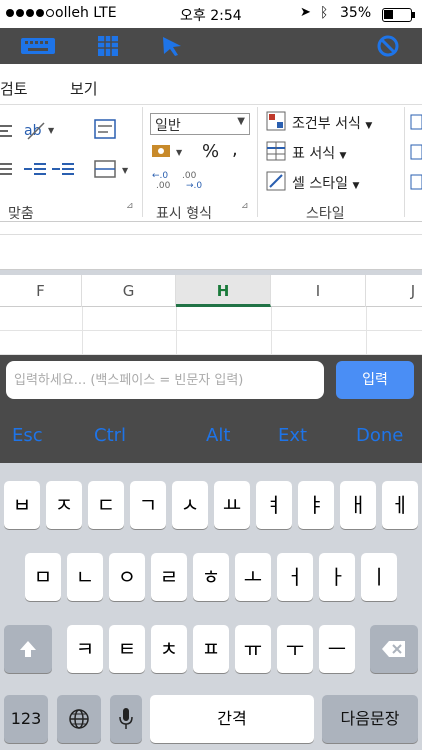 The width and height of the screenshot is (422, 750). Describe the element at coordinates (375, 380) in the screenshot. I see `enter-button: 입력` at that location.